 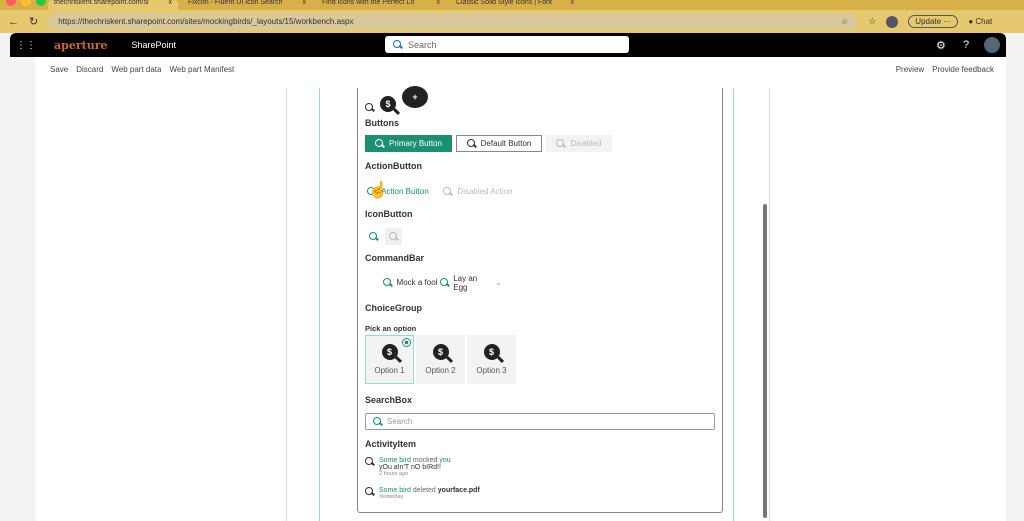 What do you see at coordinates (394, 308) in the screenshot?
I see `section-heading: ChoiceGroup` at bounding box center [394, 308].